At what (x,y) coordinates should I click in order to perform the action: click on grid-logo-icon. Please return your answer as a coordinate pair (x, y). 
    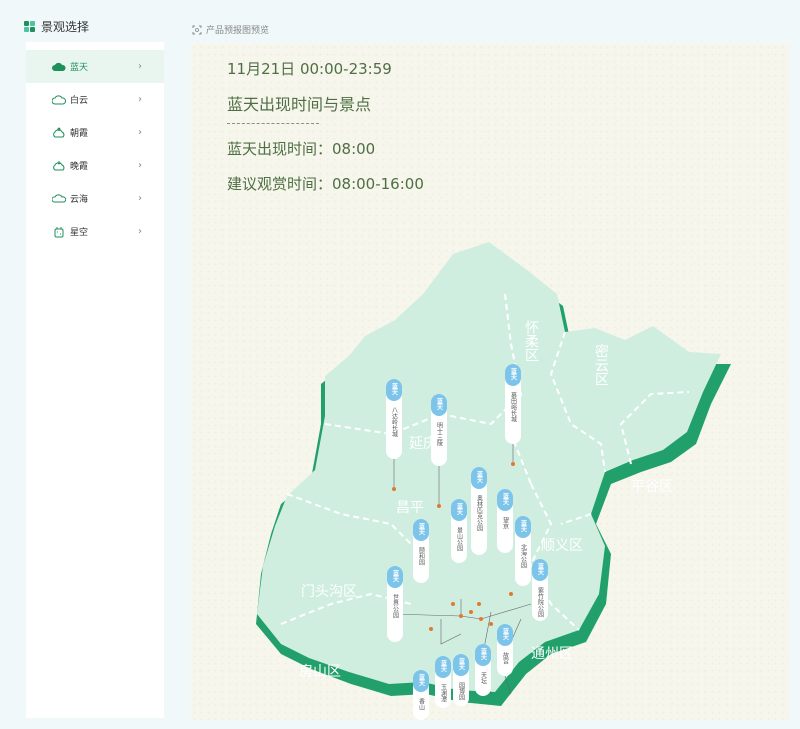
    Looking at the image, I should click on (29, 26).